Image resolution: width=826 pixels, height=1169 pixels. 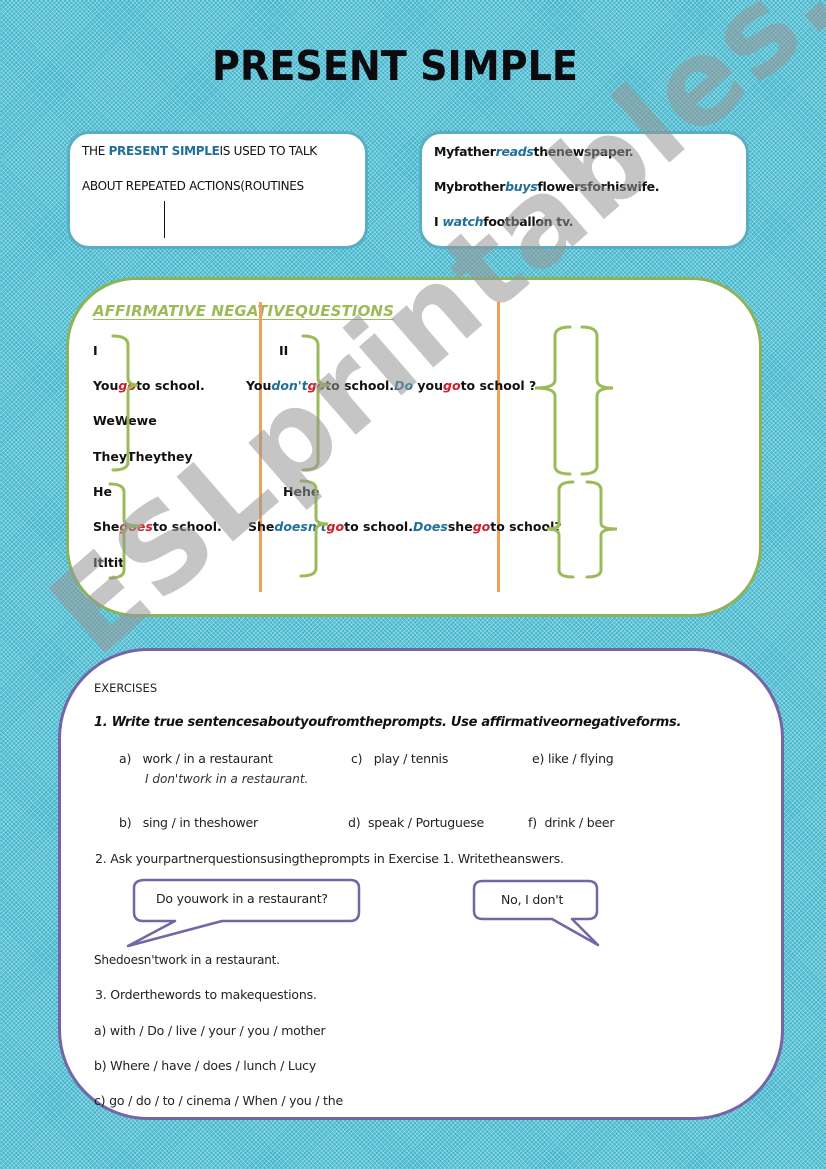 What do you see at coordinates (470, 186) in the screenshot?
I see `example-text: Mybrother` at bounding box center [470, 186].